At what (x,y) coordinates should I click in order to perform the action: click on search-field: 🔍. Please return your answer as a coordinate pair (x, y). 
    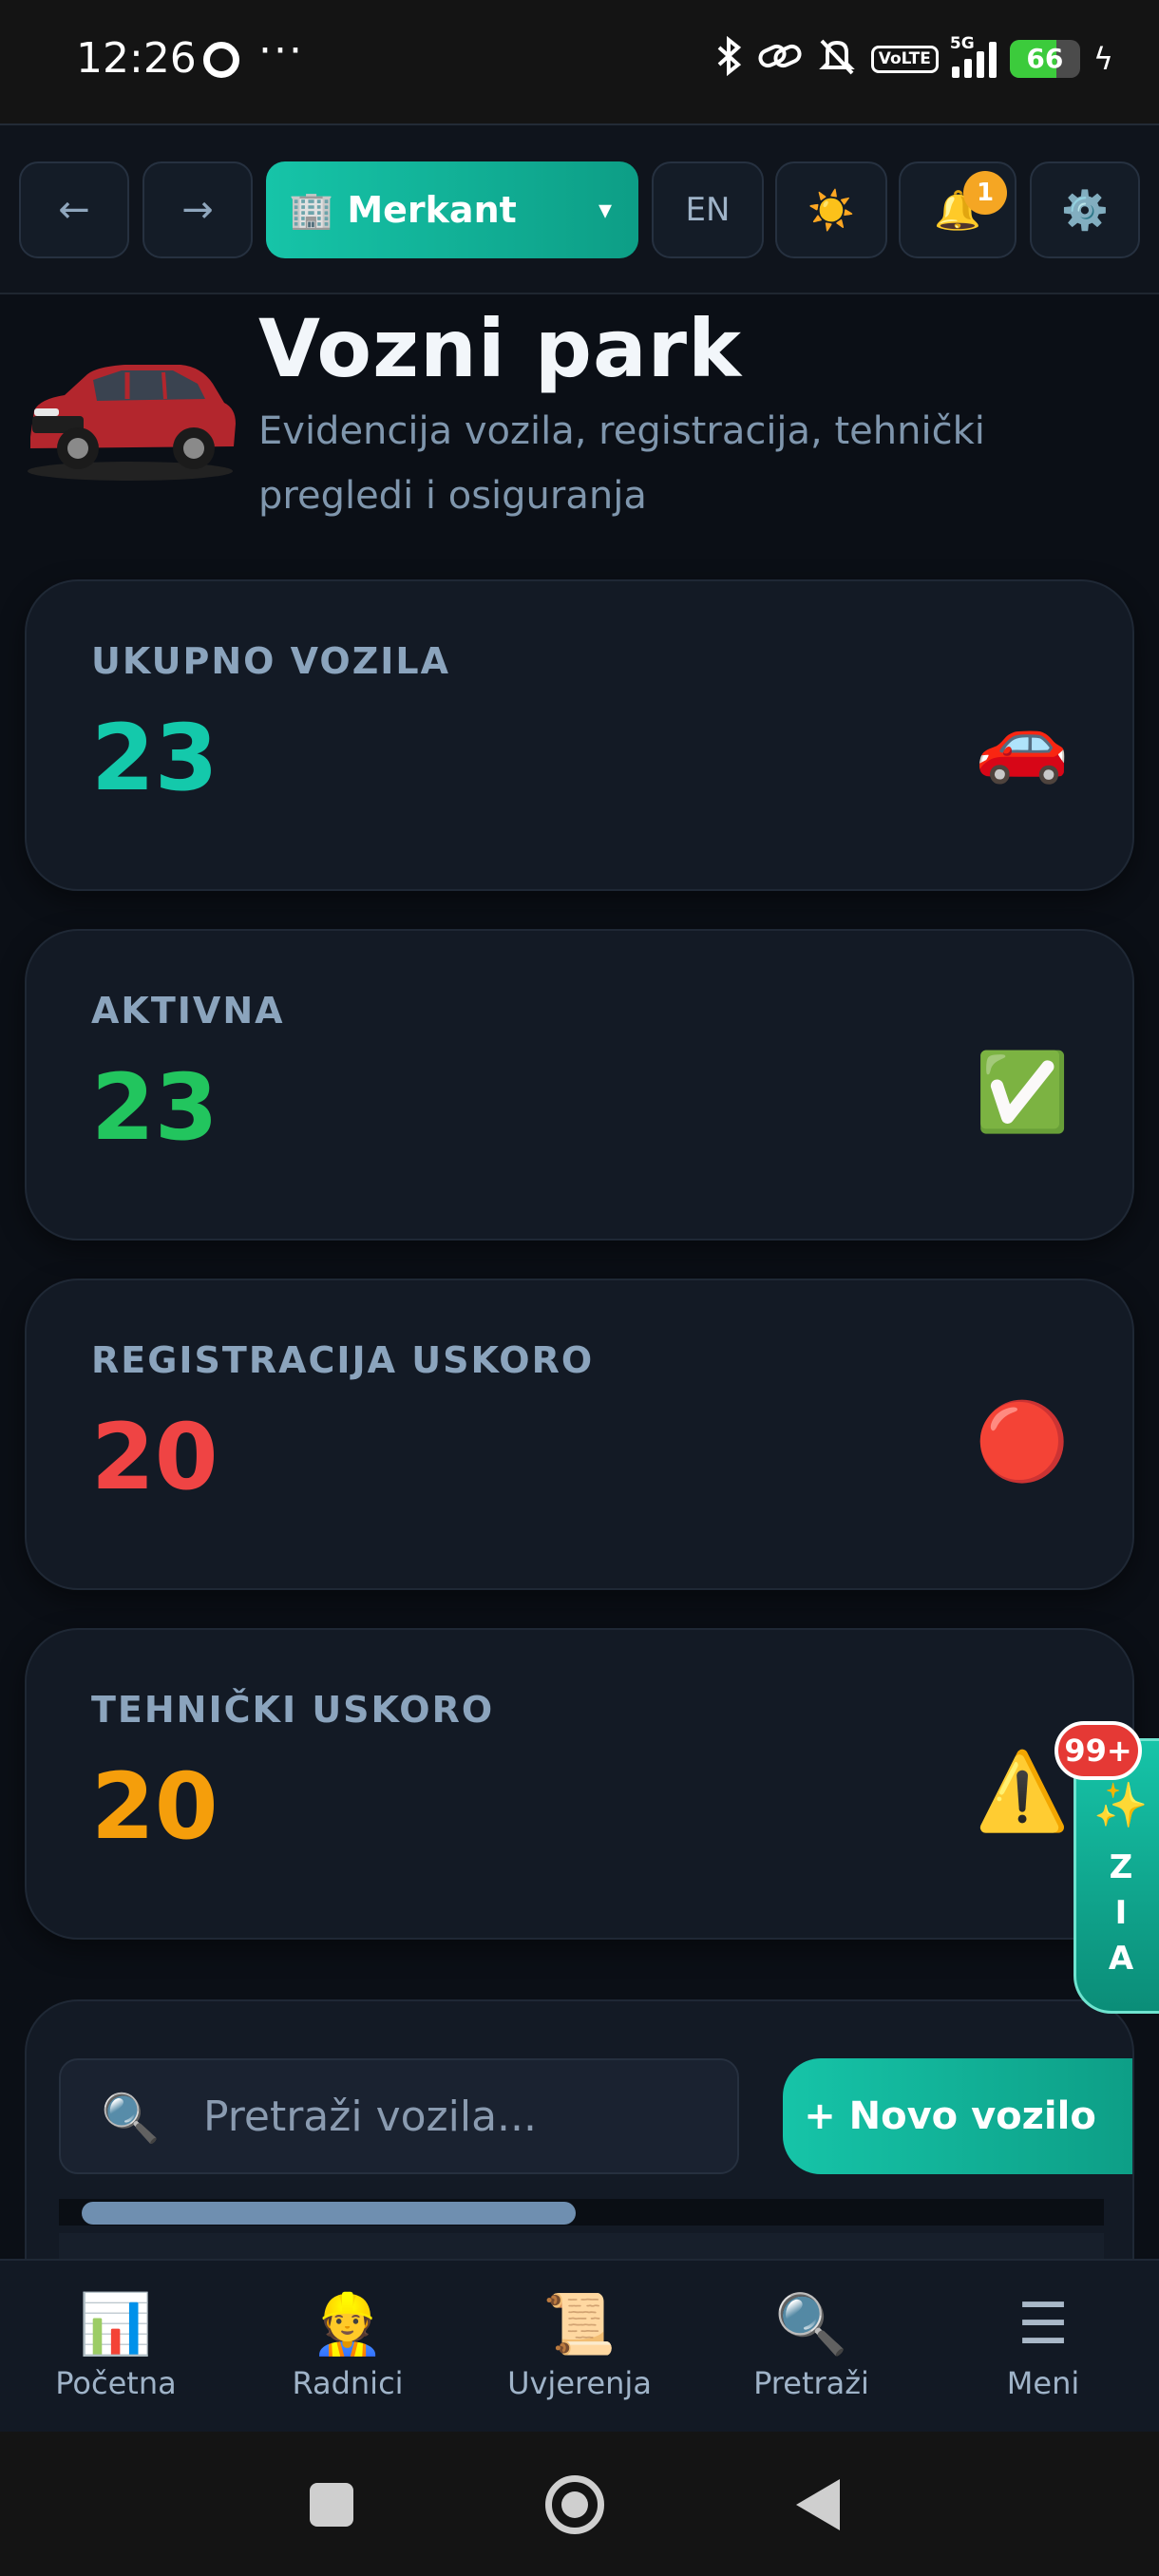
    Looking at the image, I should click on (399, 2116).